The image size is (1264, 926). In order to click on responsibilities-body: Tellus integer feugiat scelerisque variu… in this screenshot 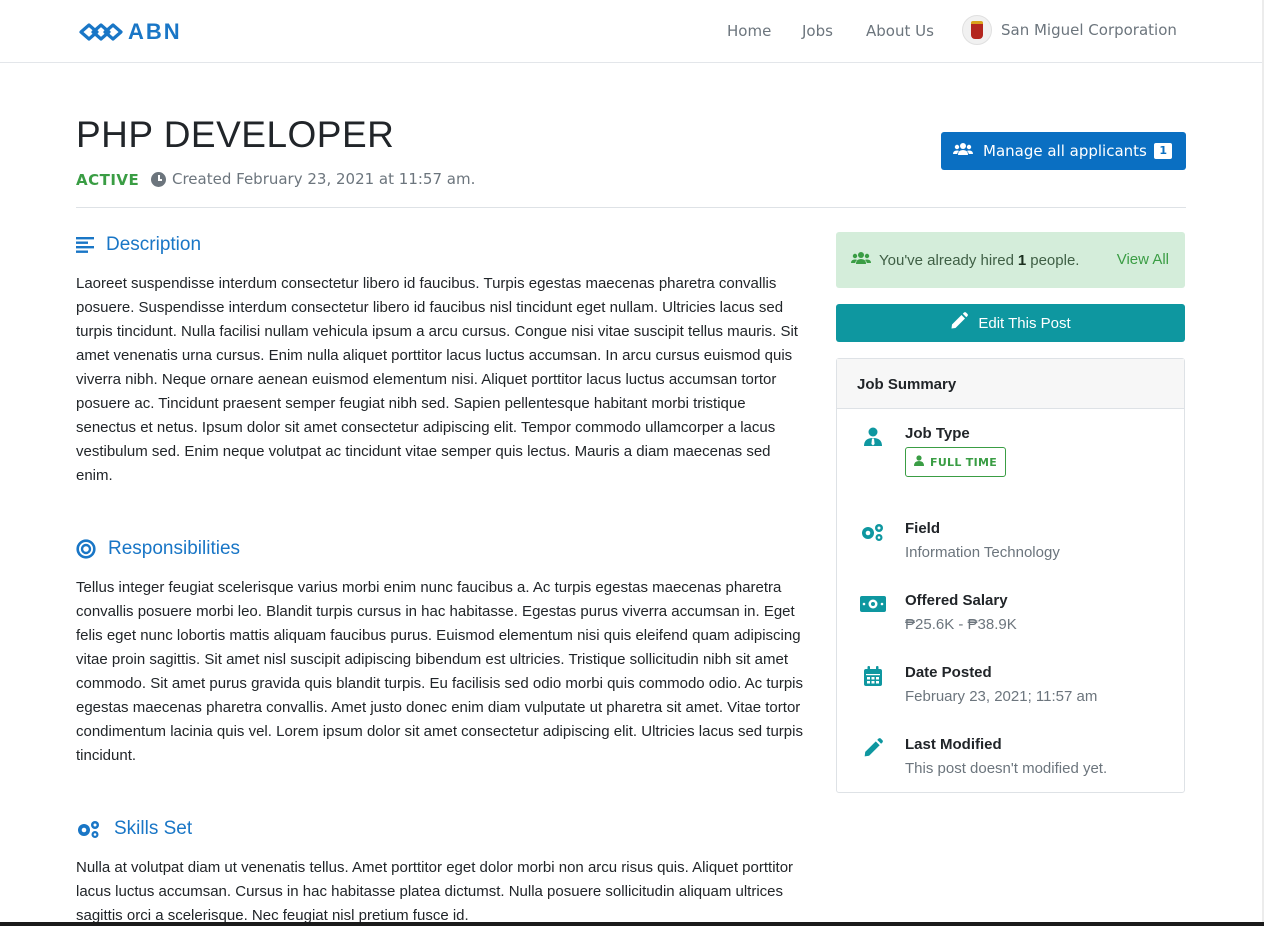, I will do `click(440, 671)`.